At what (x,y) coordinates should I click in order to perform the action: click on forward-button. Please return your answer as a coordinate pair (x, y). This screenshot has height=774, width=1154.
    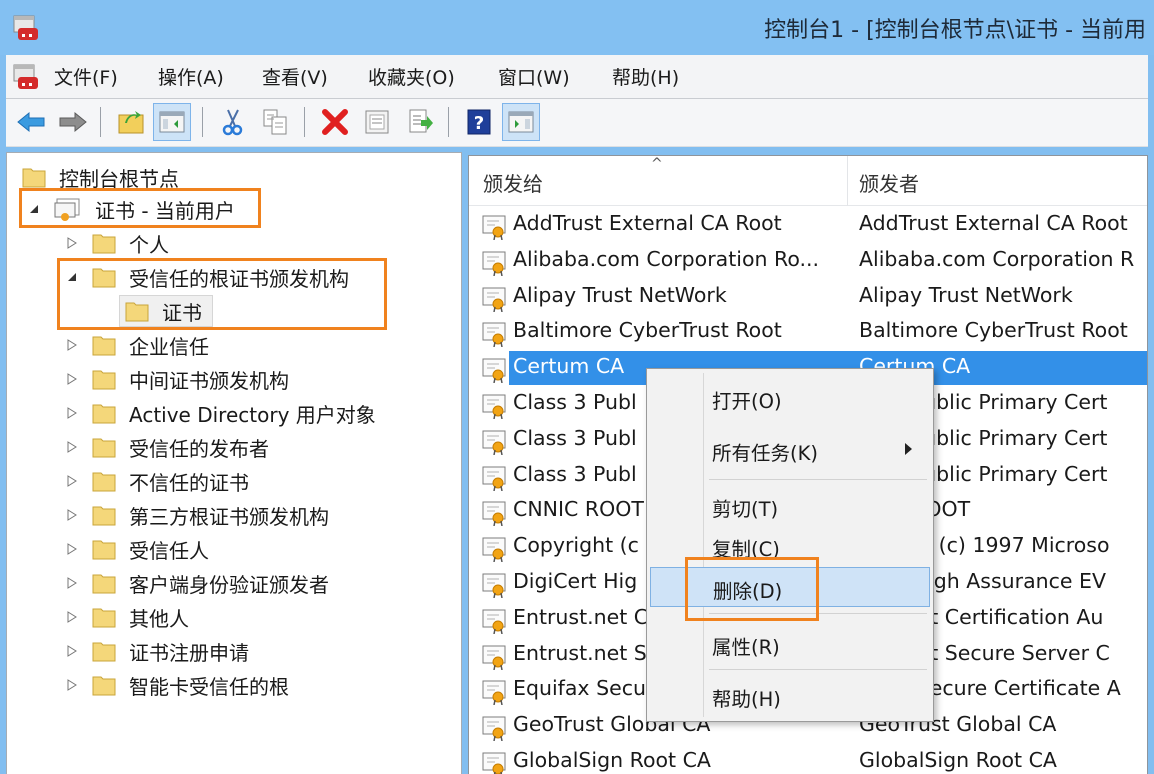
    Looking at the image, I should click on (73, 122).